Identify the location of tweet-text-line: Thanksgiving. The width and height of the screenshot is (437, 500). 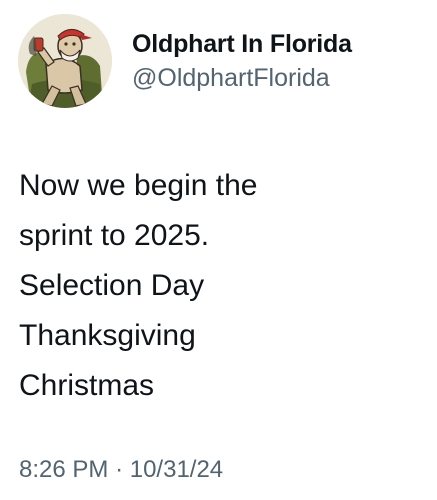
(107, 335).